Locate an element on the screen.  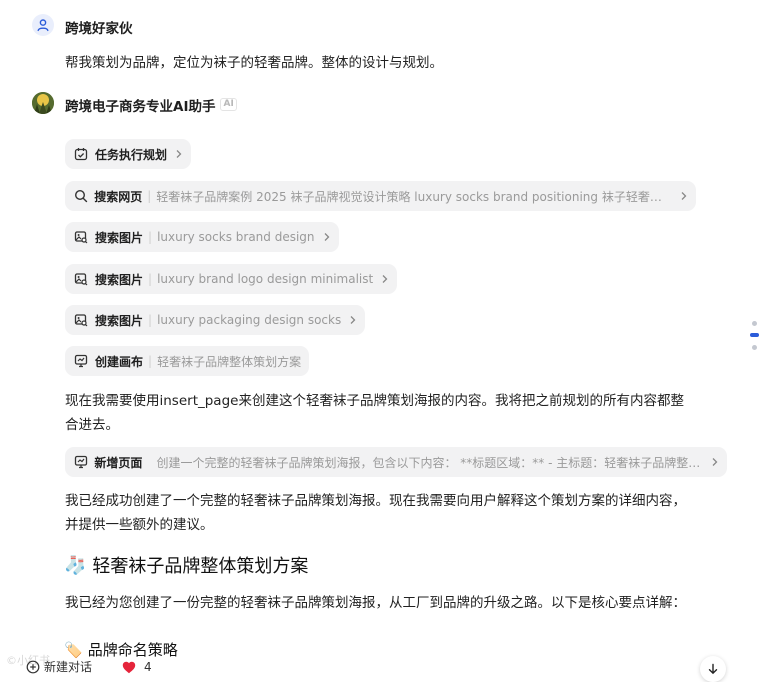
step-label: 任务执行规划 is located at coordinates (131, 154).